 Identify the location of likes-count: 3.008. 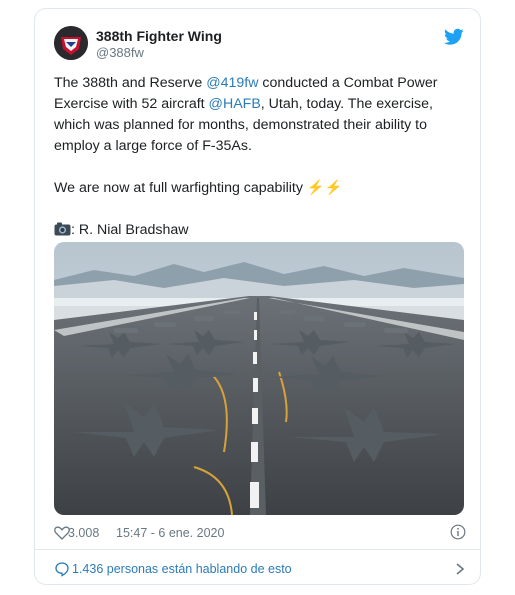
(83, 533).